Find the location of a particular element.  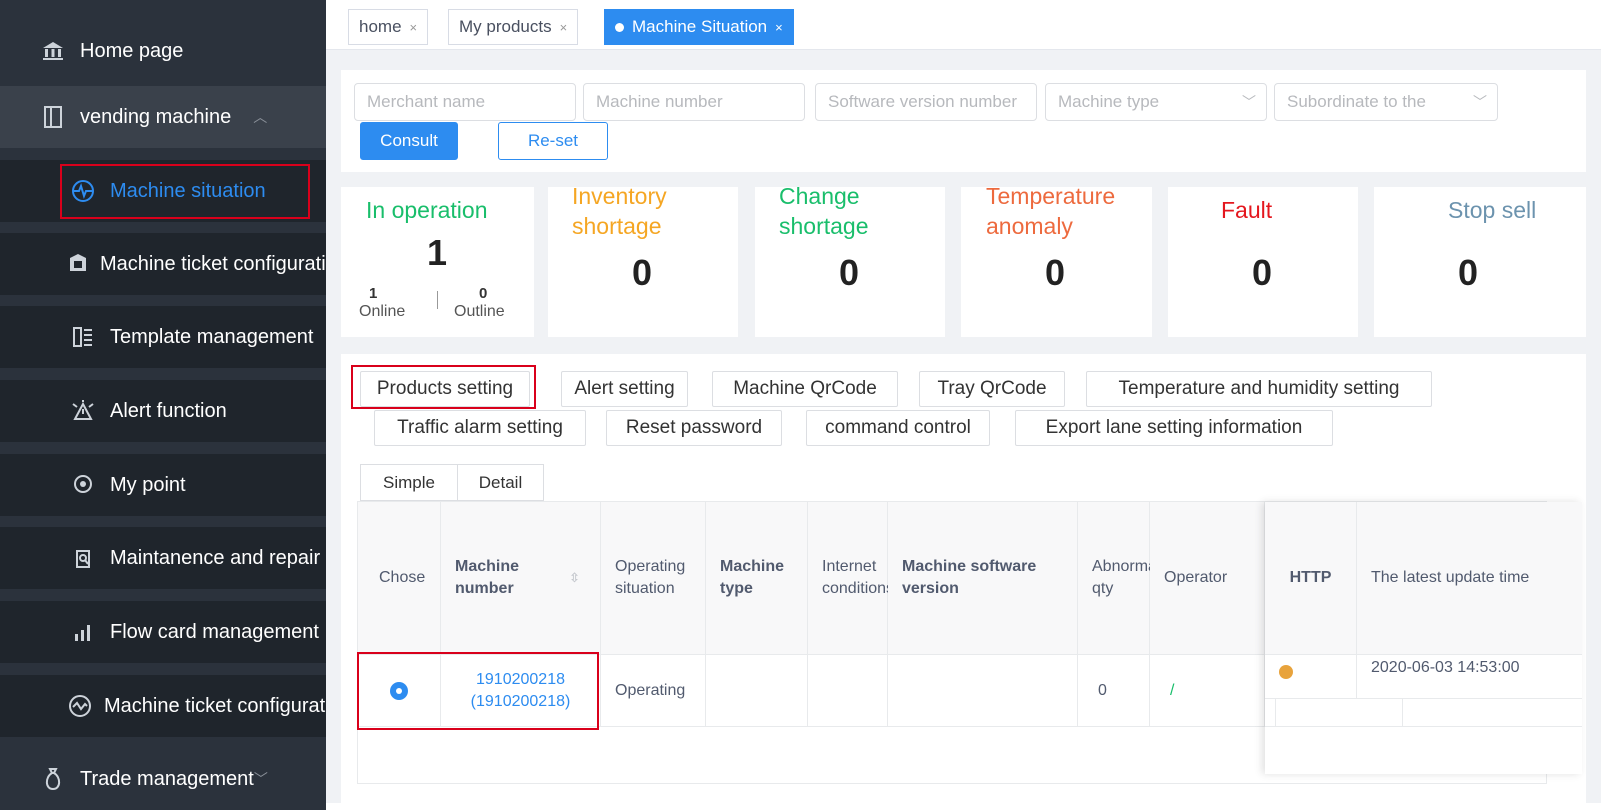

sidebar-item-maintenance: Maintanence and repair is located at coordinates (163, 558).